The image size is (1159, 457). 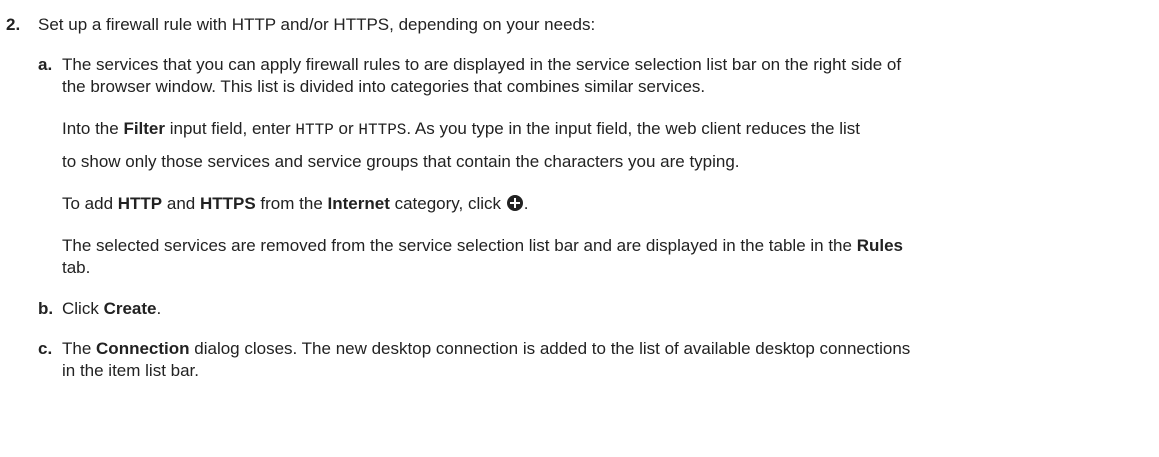 What do you see at coordinates (45, 348) in the screenshot?
I see `substep-letter-c: c.` at bounding box center [45, 348].